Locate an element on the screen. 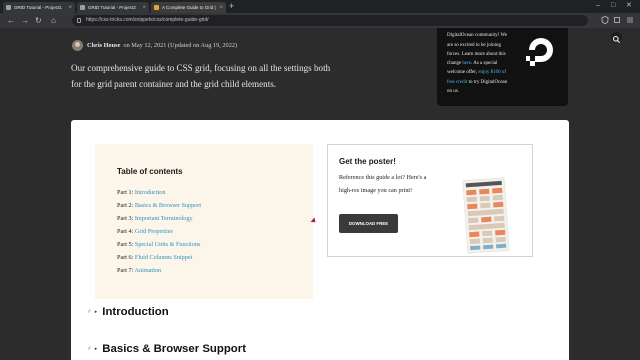 This screenshot has width=640, height=360. toc-link-fluid-columns: Fluid Columns Snippet is located at coordinates (163, 257).